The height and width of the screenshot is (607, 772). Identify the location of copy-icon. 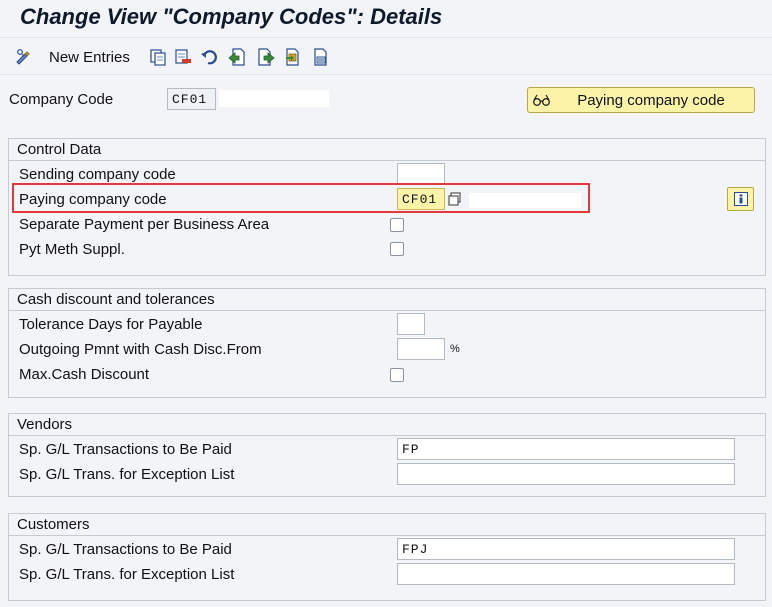
(158, 57).